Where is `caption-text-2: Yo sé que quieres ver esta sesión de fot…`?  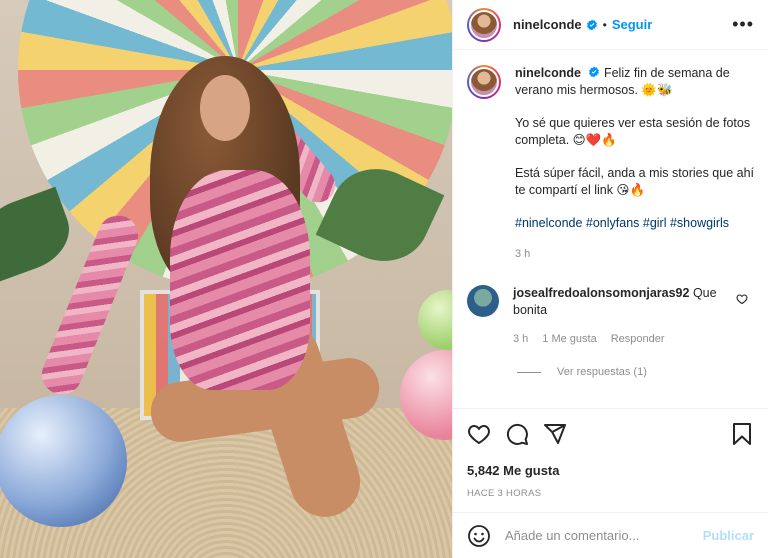
caption-text-2: Yo sé que quieres ver esta sesión de fot… is located at coordinates (633, 131).